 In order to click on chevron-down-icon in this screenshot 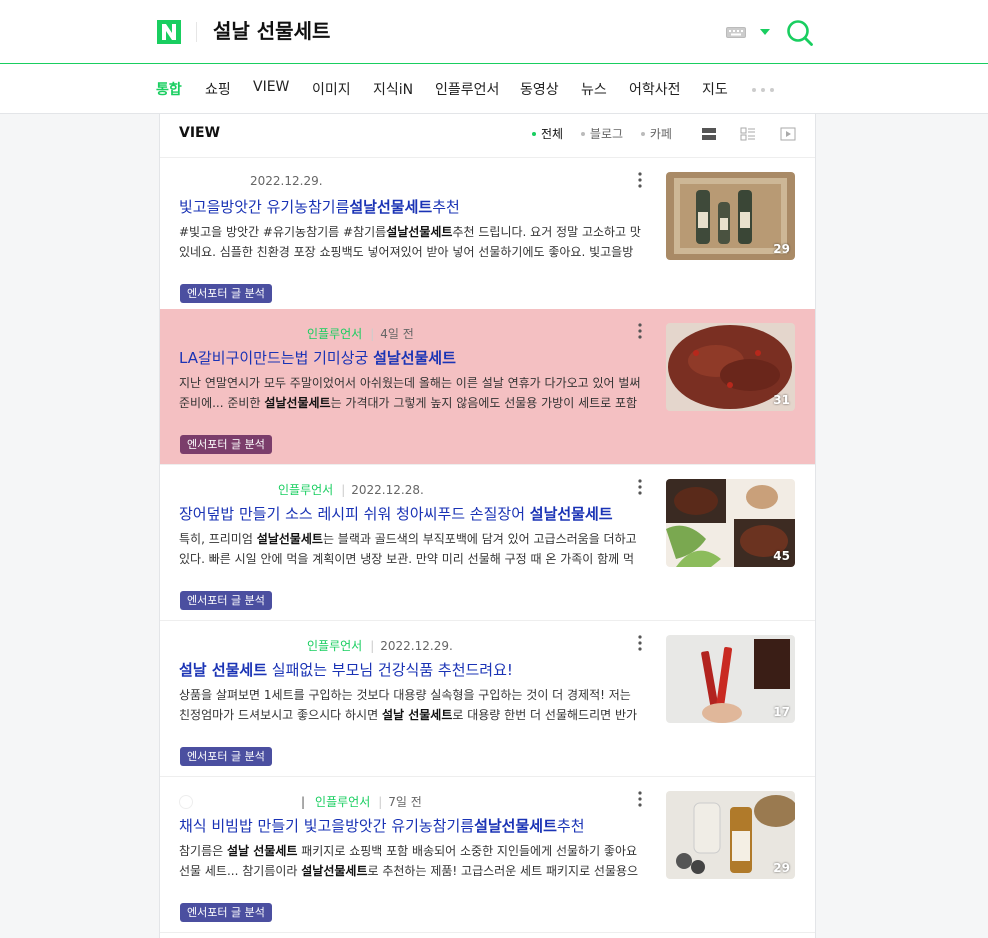, I will do `click(765, 32)`.